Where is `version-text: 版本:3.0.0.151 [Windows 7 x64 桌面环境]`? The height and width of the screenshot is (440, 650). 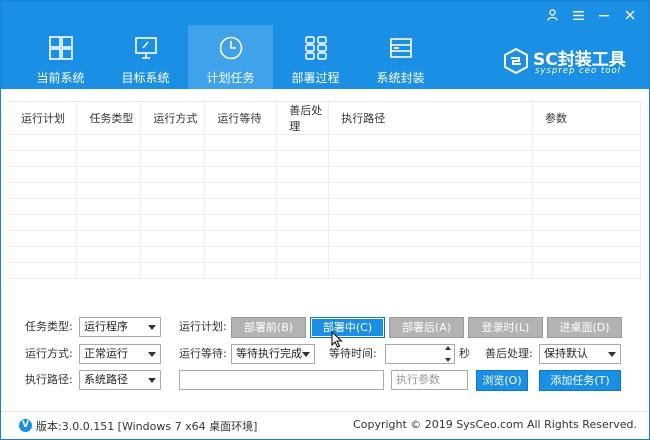 version-text: 版本:3.0.0.151 [Windows 7 x64 桌面环境] is located at coordinates (147, 426).